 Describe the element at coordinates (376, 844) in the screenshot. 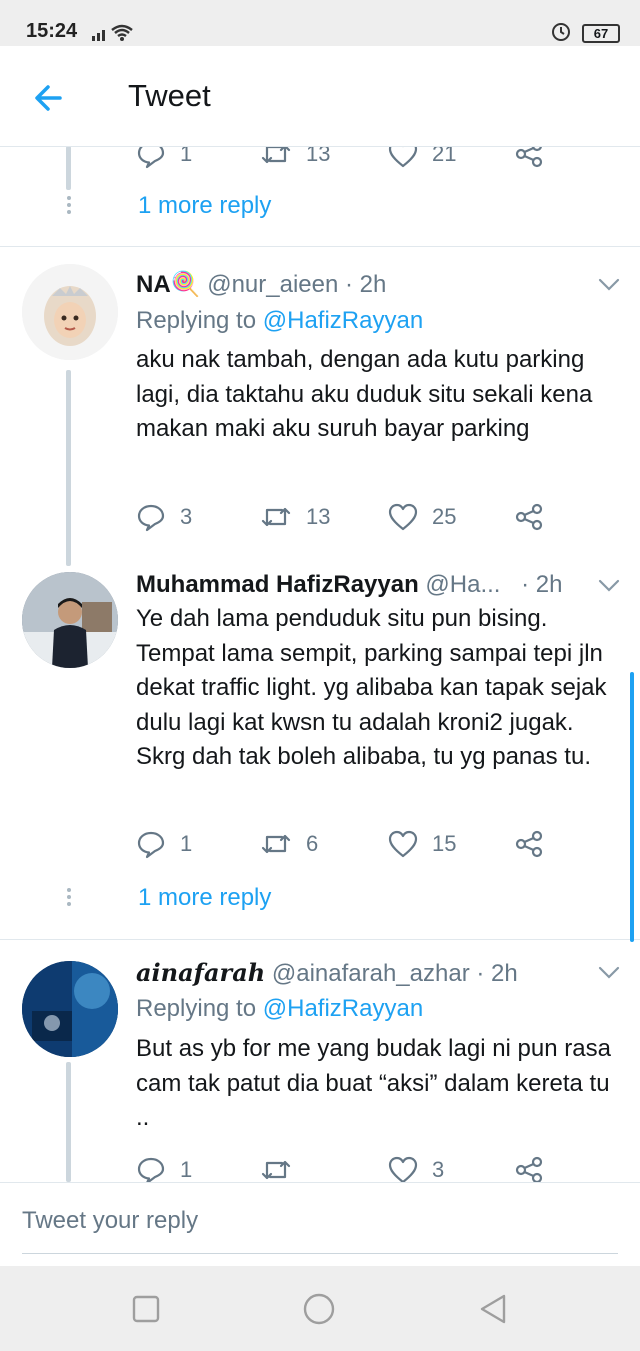

I see `tweet-actions: 1 6 15` at that location.